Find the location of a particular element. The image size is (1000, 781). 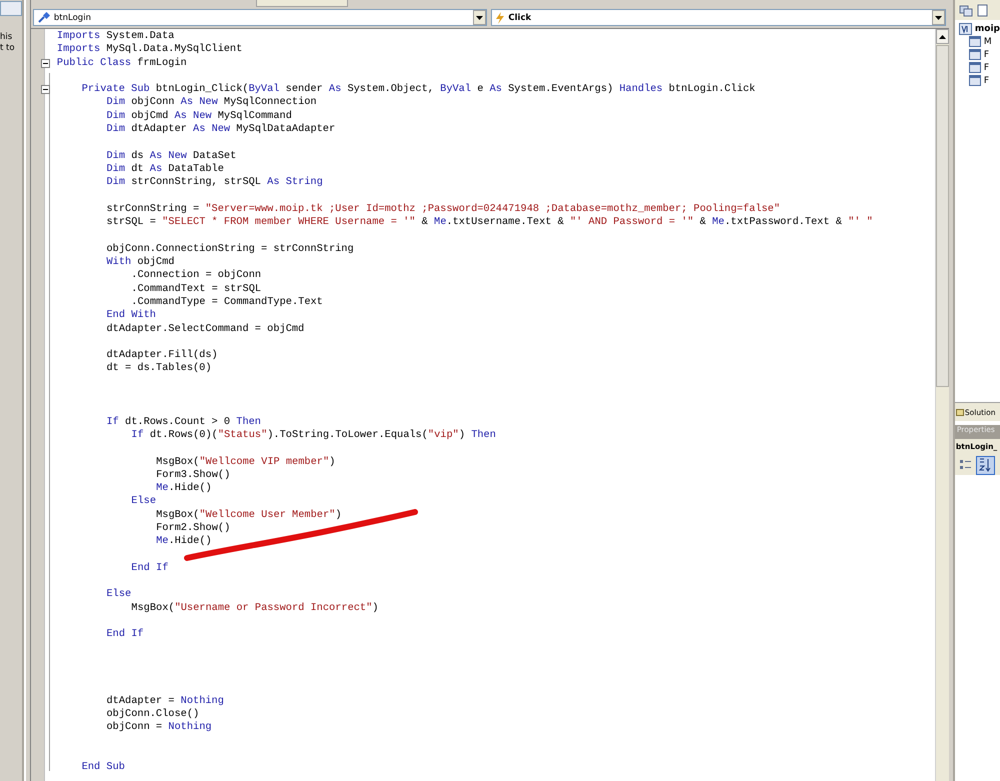

code-line: dt = ds.Tables(0) is located at coordinates (159, 368).